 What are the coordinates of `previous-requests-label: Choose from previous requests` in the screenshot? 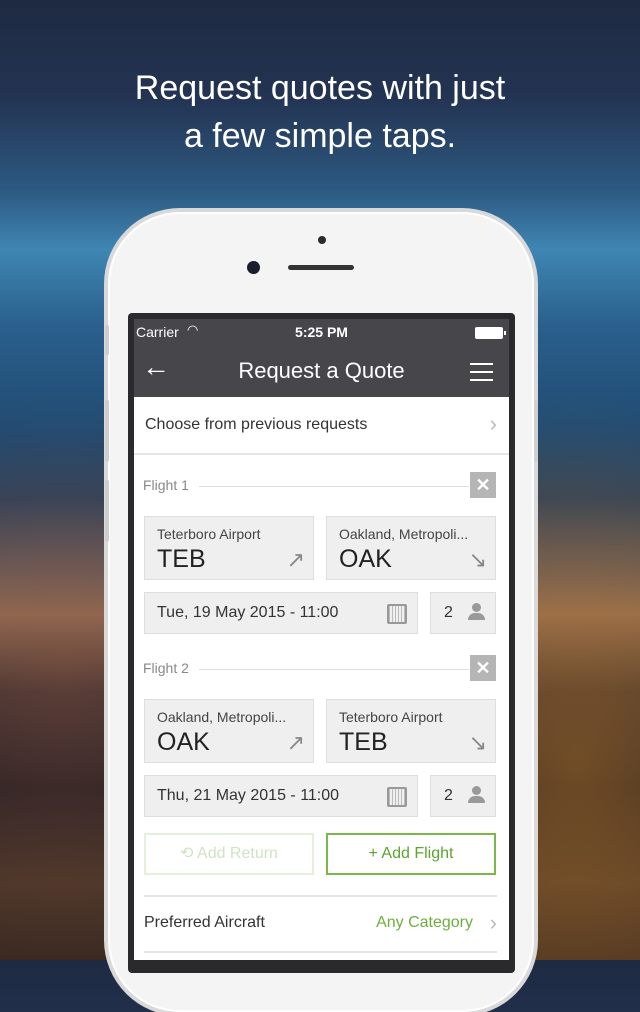 It's located at (256, 424).